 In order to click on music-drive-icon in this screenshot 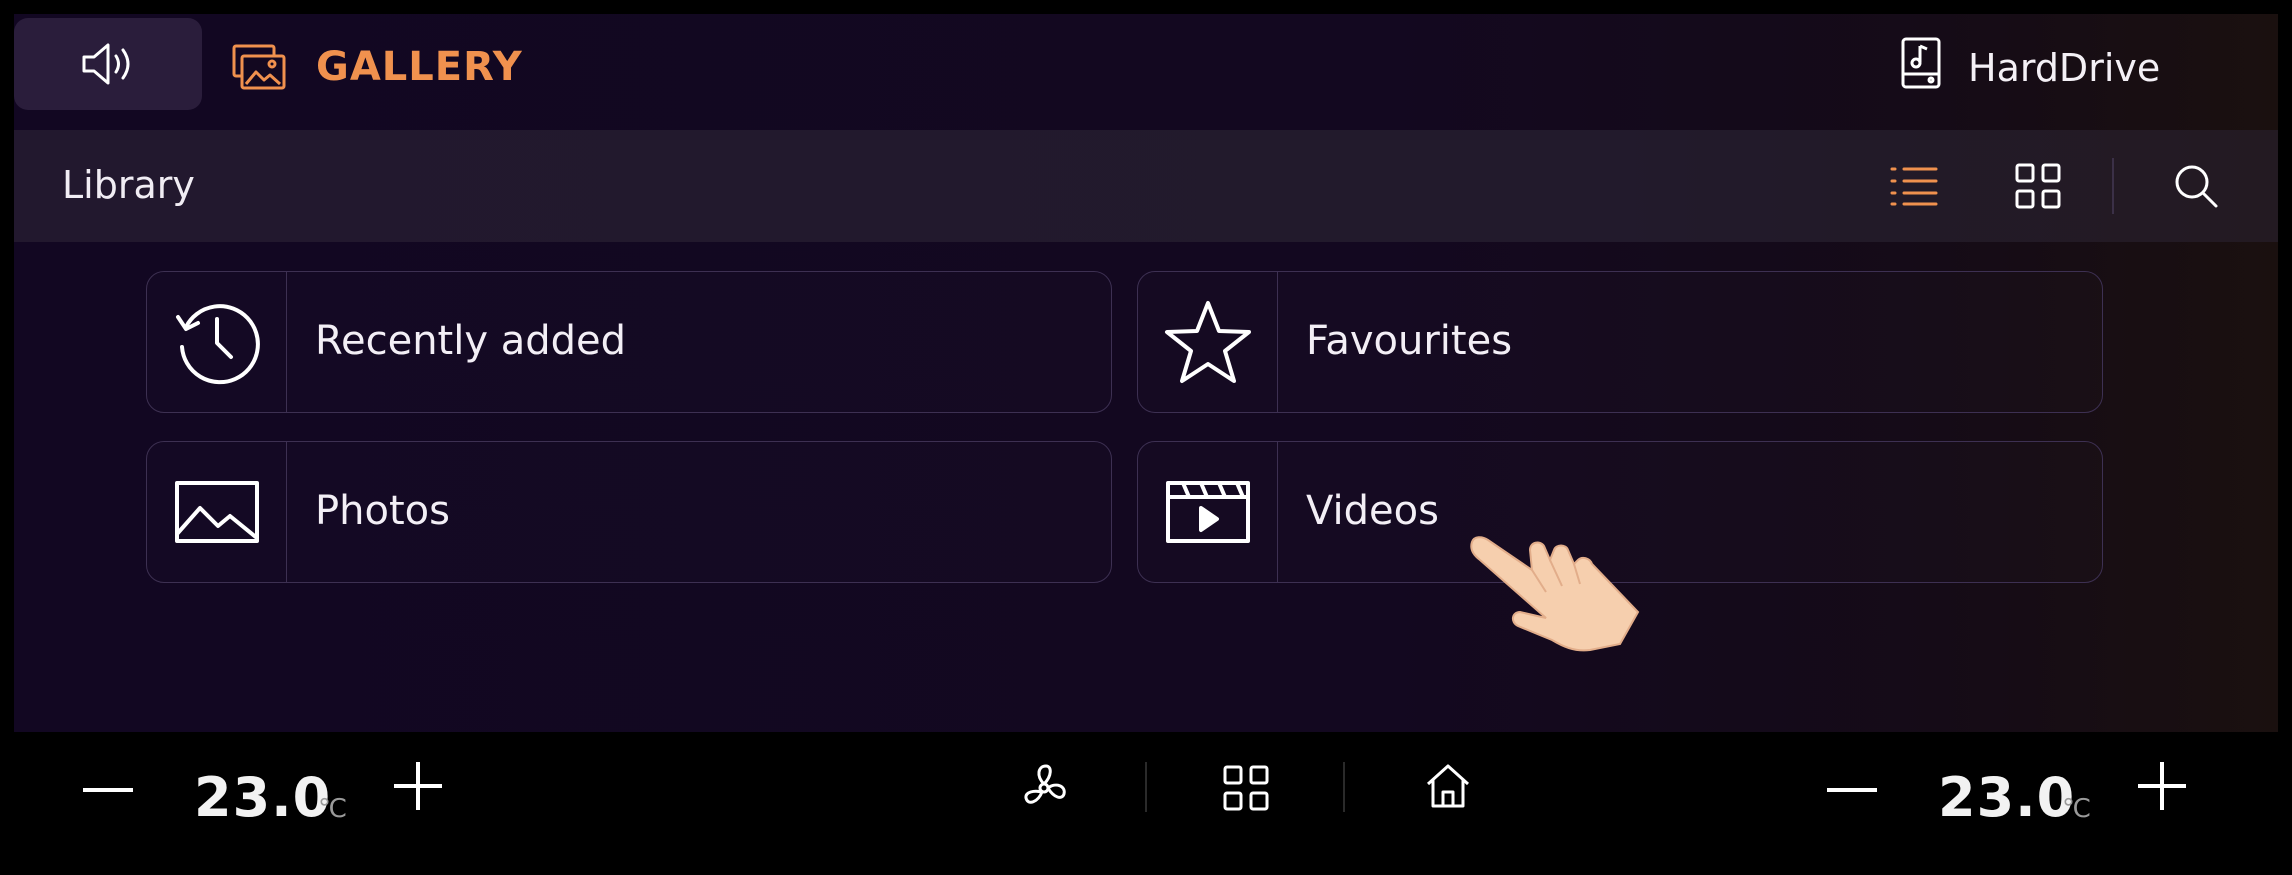, I will do `click(1921, 63)`.